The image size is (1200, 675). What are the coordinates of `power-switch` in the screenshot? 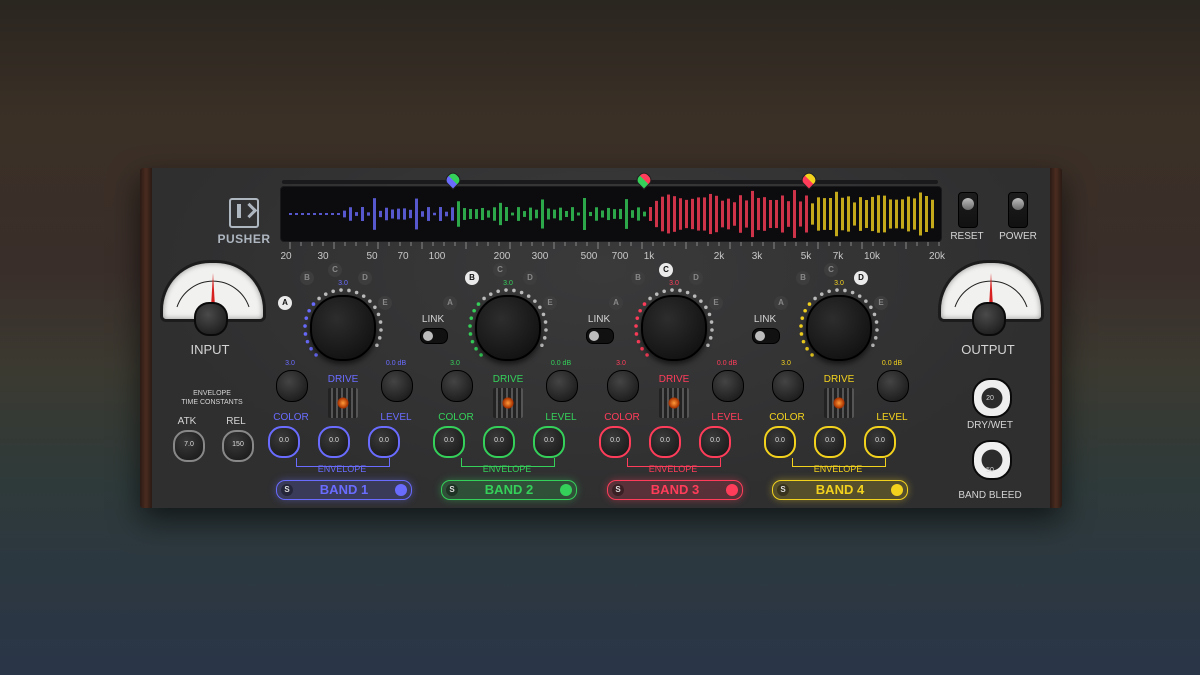 It's located at (1018, 210).